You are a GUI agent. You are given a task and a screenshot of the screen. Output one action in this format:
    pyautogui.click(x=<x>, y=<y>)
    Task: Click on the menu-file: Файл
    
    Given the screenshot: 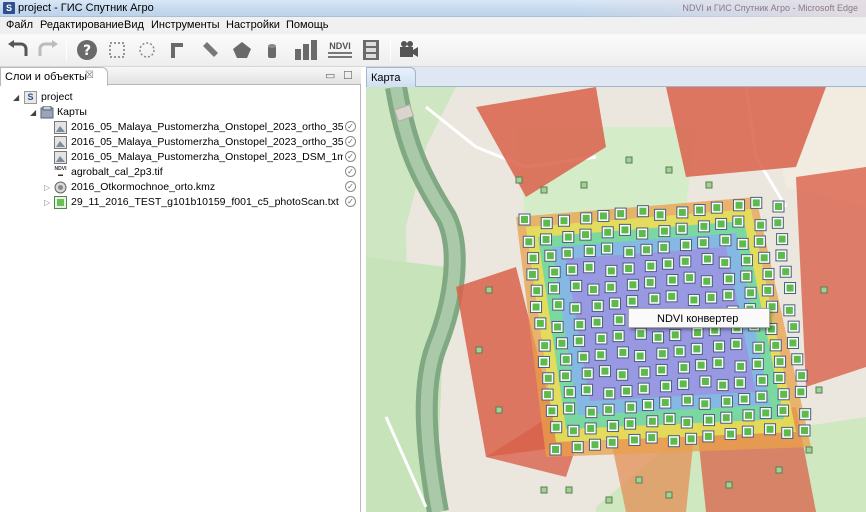 What is the action you would take?
    pyautogui.click(x=19, y=25)
    